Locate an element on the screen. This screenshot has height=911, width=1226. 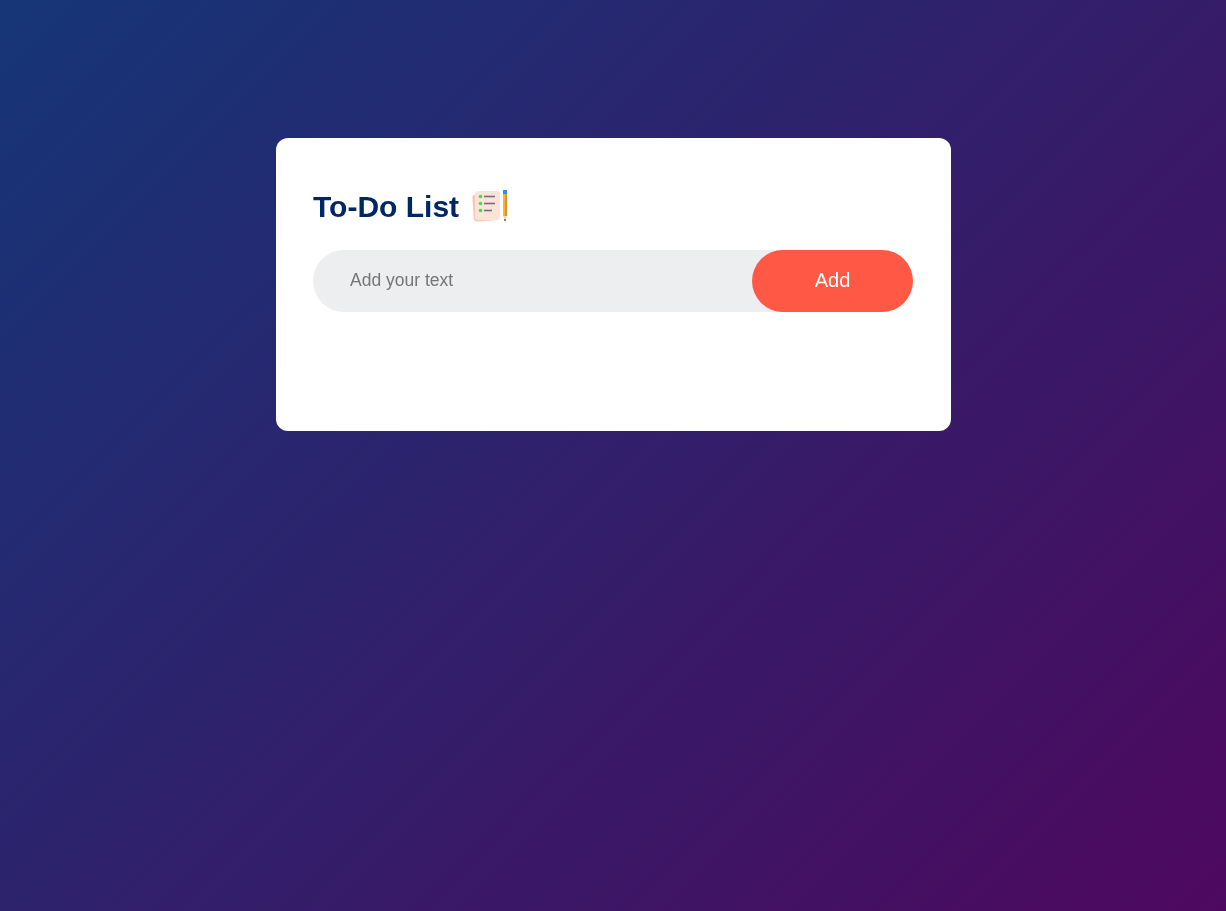
task-input-field: Add your text is located at coordinates (532, 280).